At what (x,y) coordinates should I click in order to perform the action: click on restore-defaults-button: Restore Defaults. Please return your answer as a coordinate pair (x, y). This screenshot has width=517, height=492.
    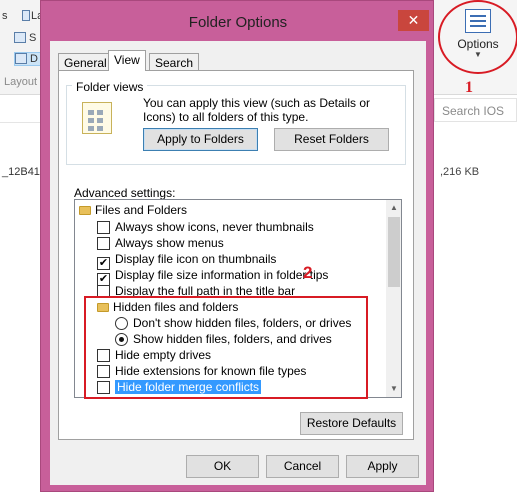
    Looking at the image, I should click on (351, 423).